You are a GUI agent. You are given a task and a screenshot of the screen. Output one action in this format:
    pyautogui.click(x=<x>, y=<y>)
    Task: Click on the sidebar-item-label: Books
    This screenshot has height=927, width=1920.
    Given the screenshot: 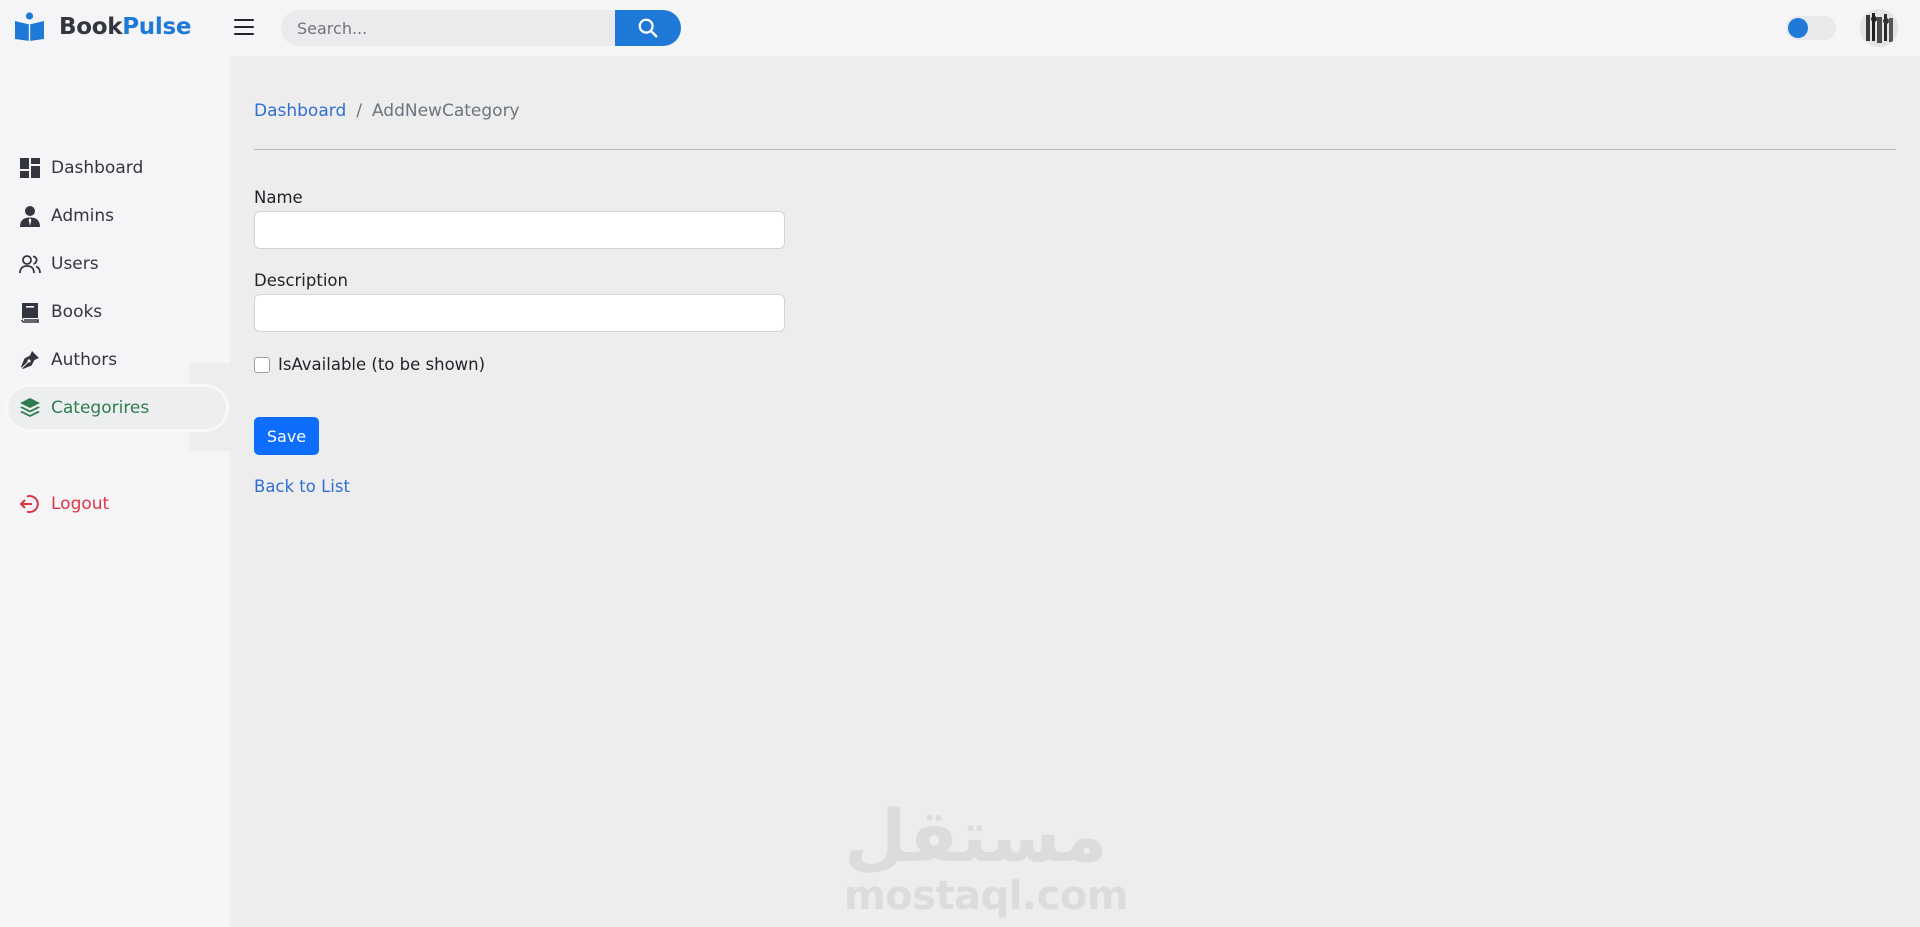 What is the action you would take?
    pyautogui.click(x=77, y=312)
    